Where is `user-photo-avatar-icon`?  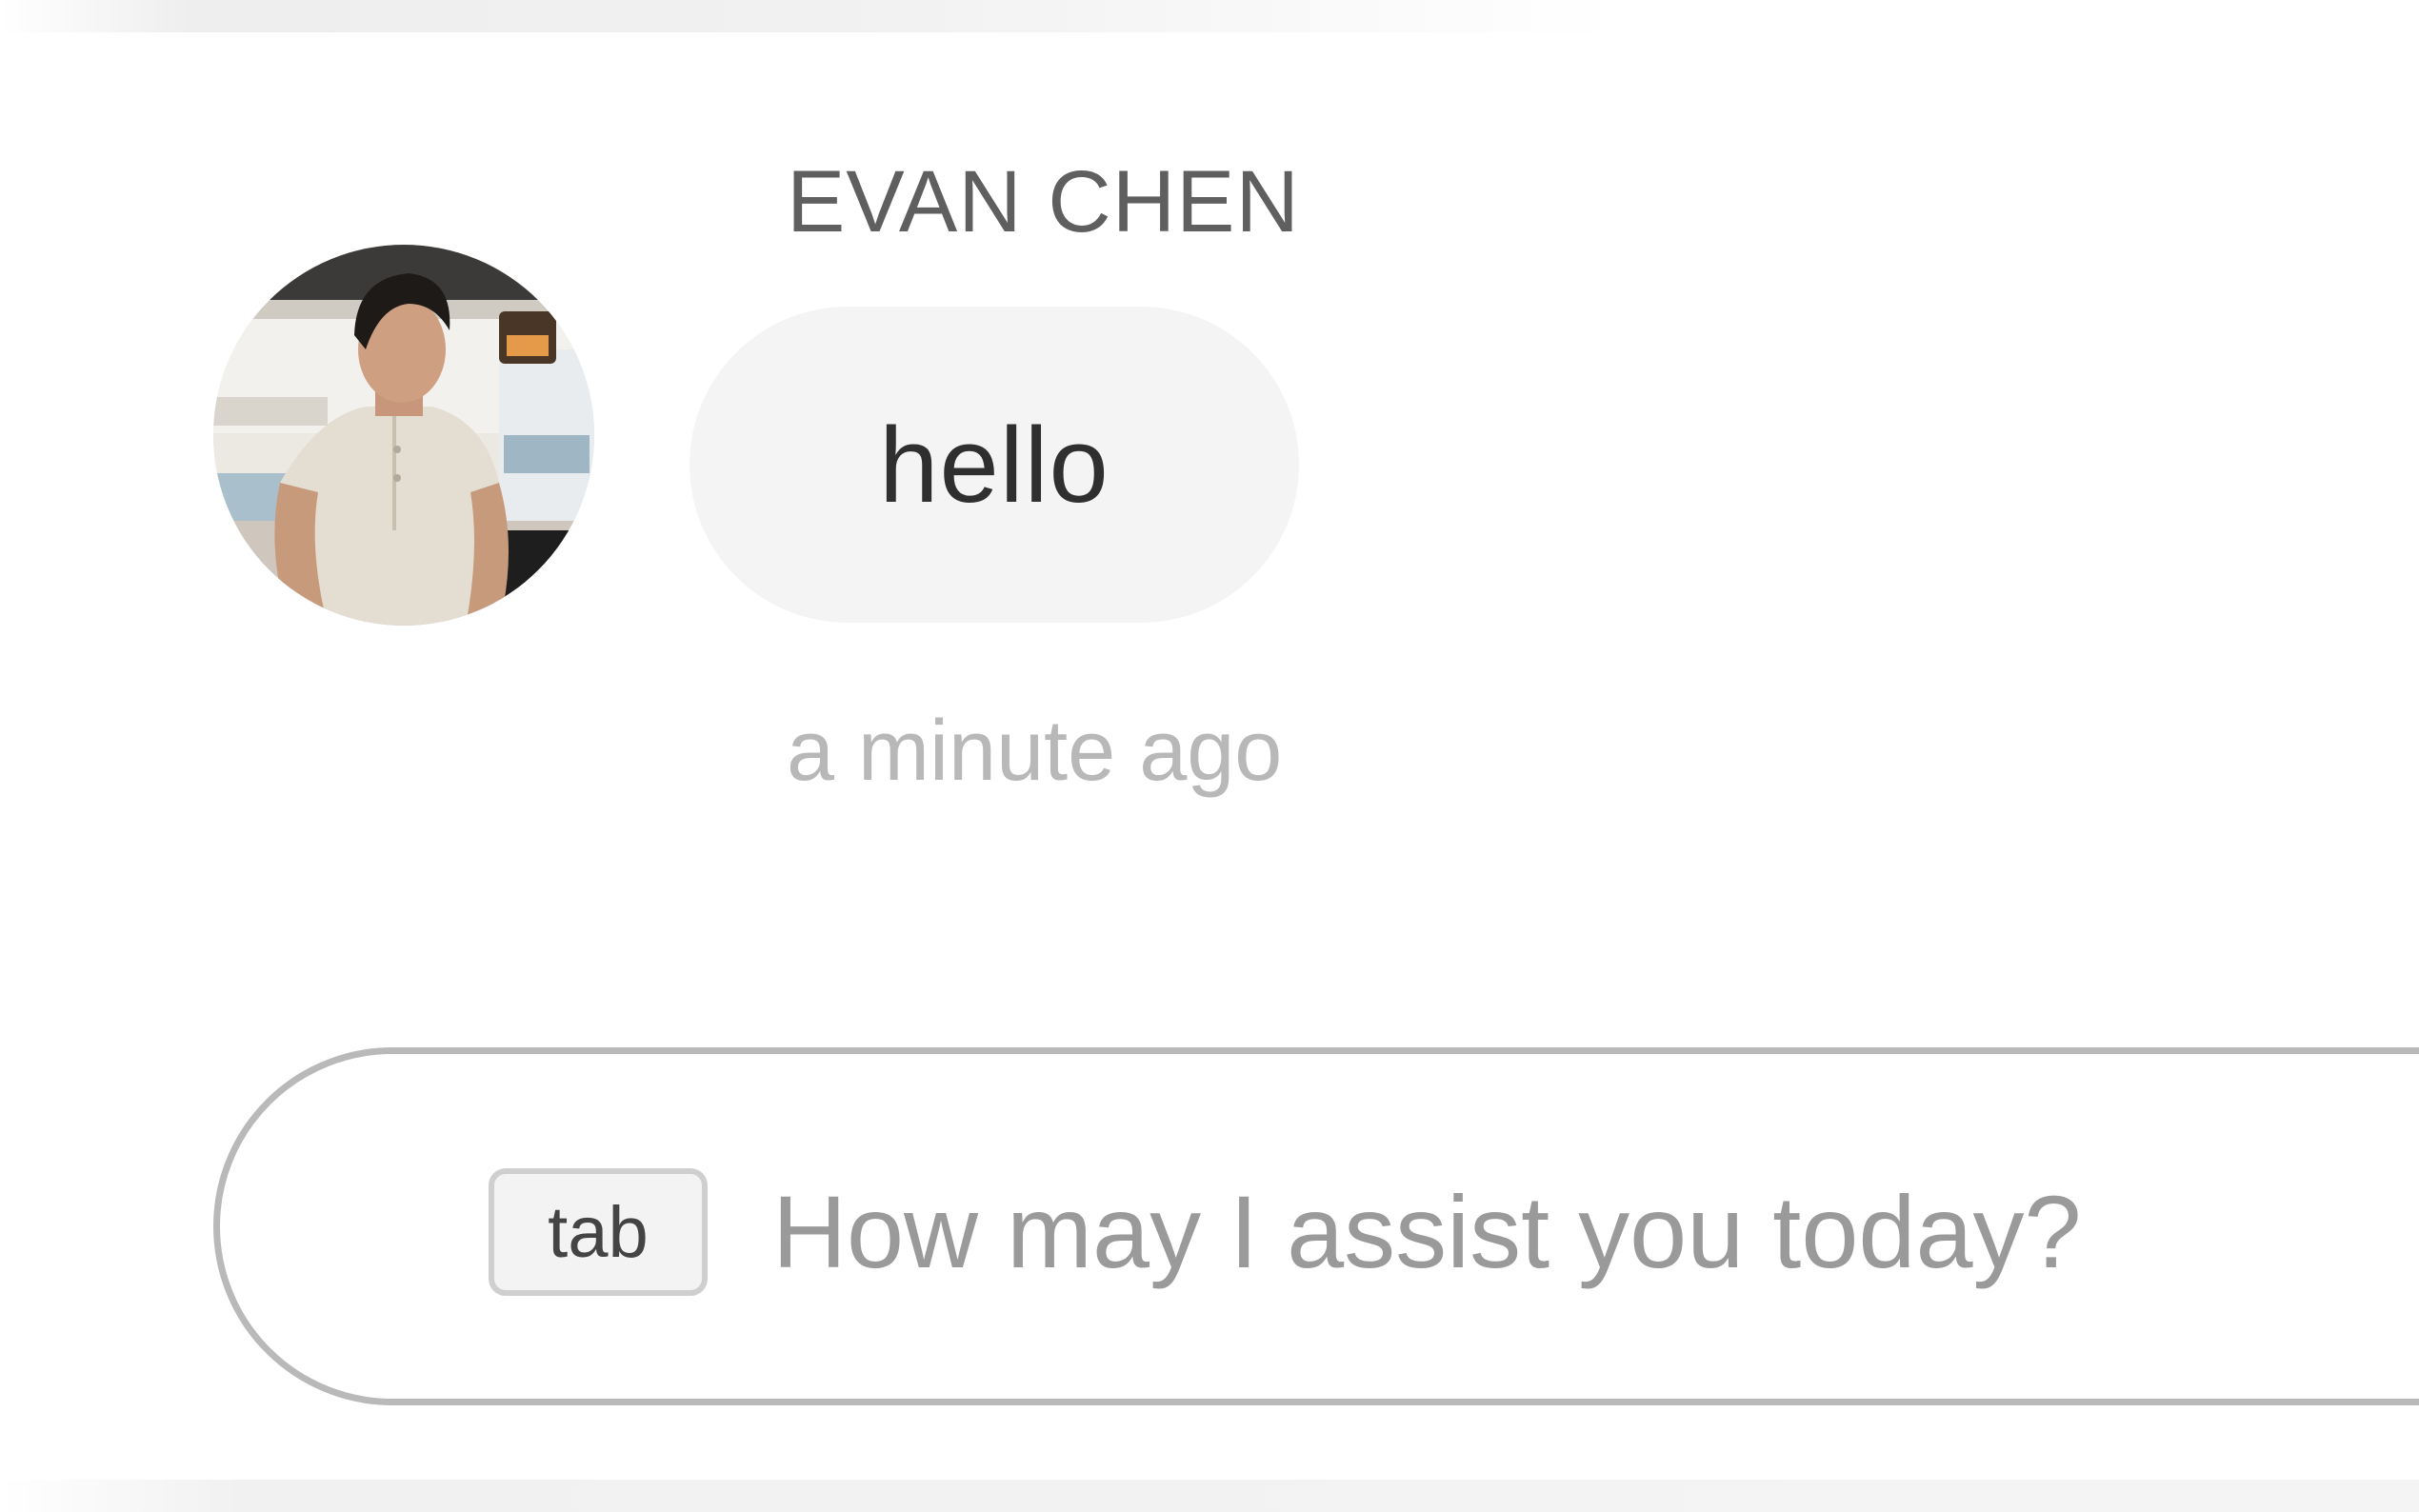
user-photo-avatar-icon is located at coordinates (403, 435).